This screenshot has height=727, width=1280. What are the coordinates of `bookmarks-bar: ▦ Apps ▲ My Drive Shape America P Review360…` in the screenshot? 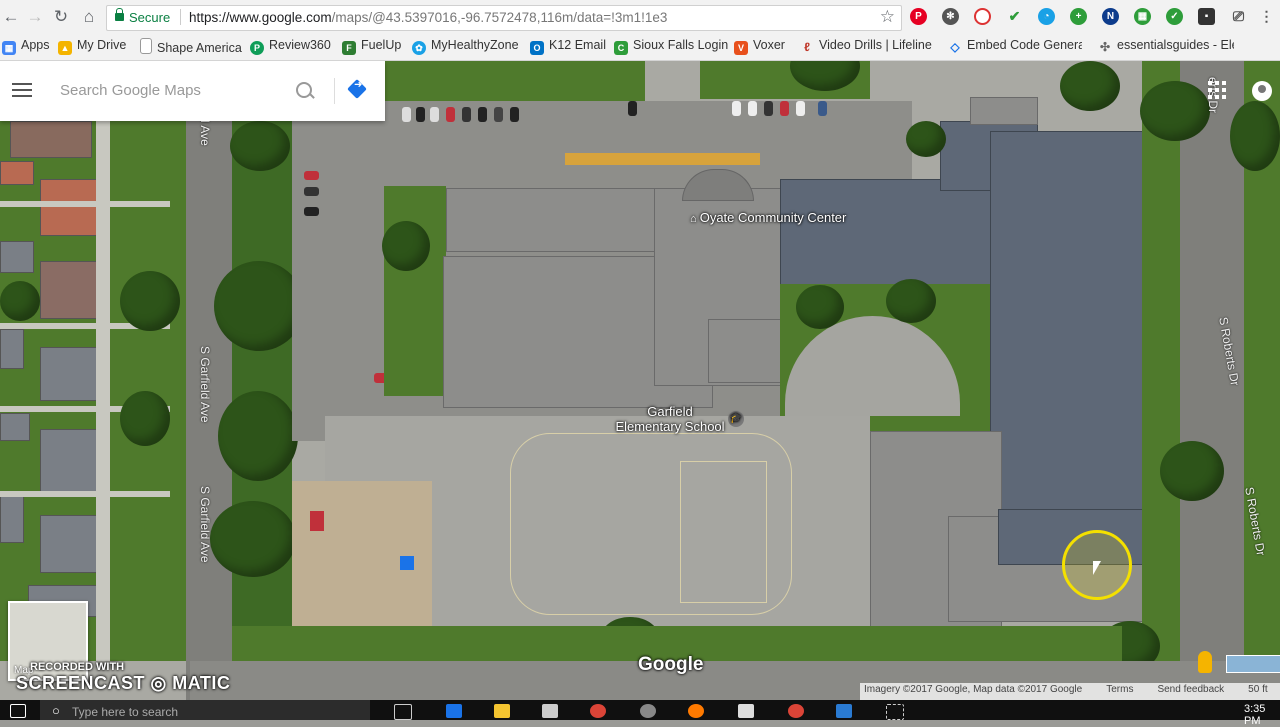 It's located at (640, 47).